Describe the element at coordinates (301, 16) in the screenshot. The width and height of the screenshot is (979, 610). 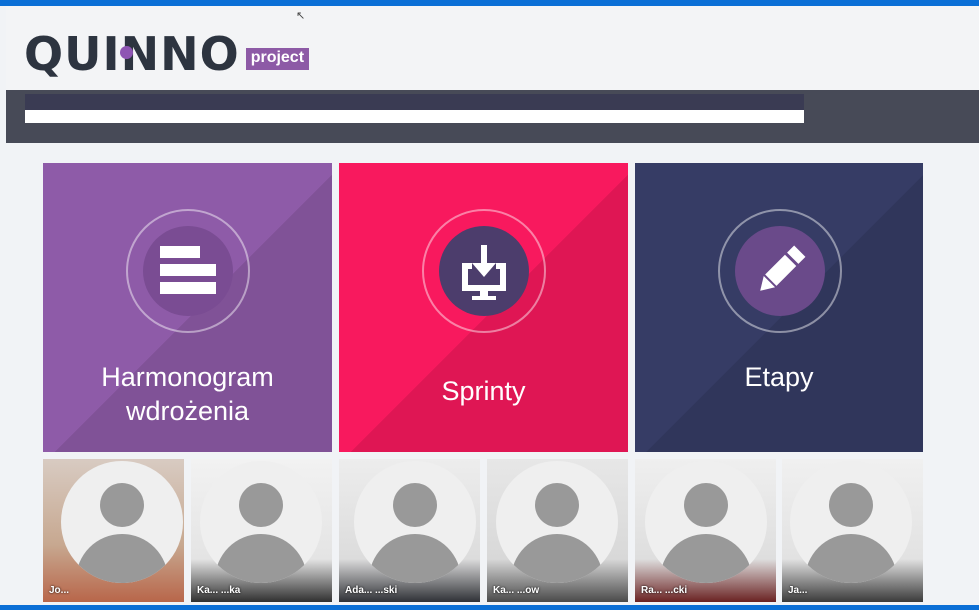
I see `mouse-cursor-icon: ↖` at that location.